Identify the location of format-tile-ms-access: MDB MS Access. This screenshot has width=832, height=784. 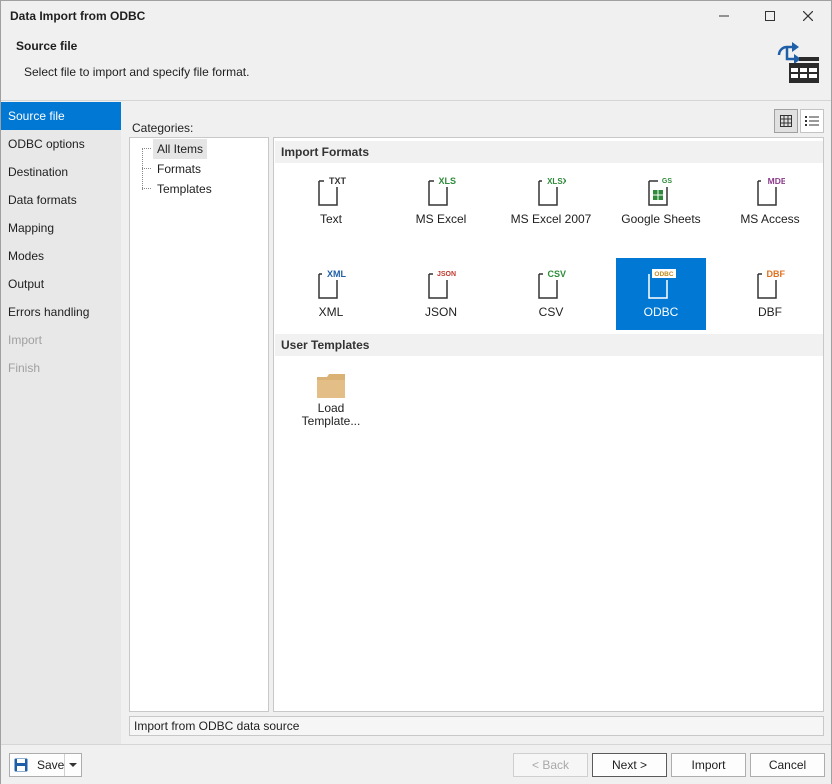
(770, 201).